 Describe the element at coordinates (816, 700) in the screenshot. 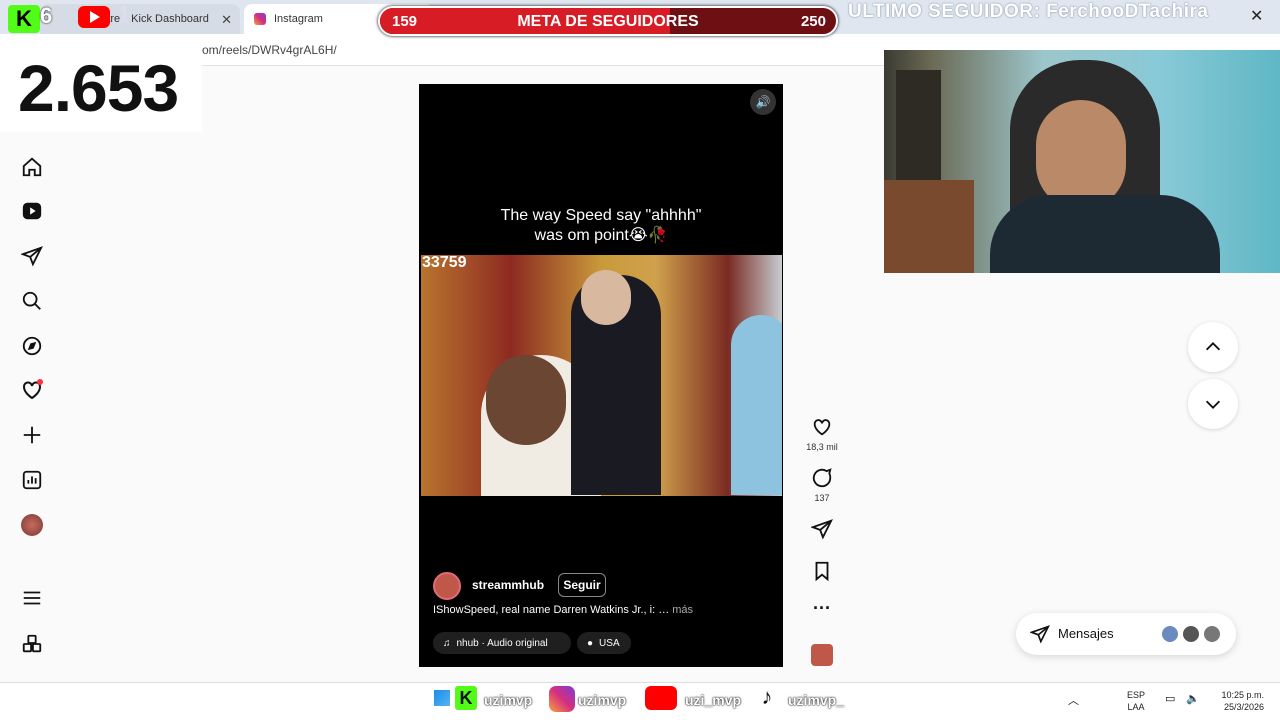

I see `taskbar-tiktok-username: uzimvp_` at that location.